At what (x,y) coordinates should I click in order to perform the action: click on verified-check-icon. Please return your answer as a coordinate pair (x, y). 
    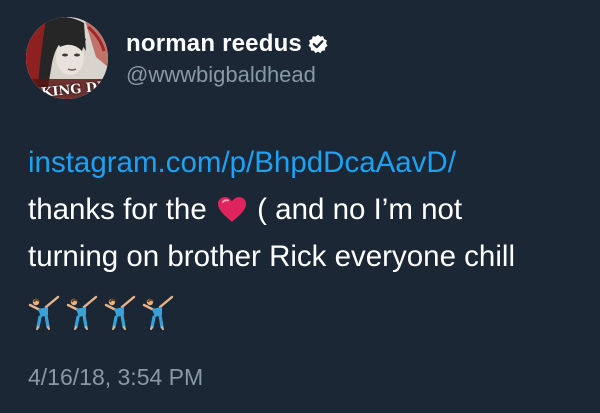
    Looking at the image, I should click on (318, 44).